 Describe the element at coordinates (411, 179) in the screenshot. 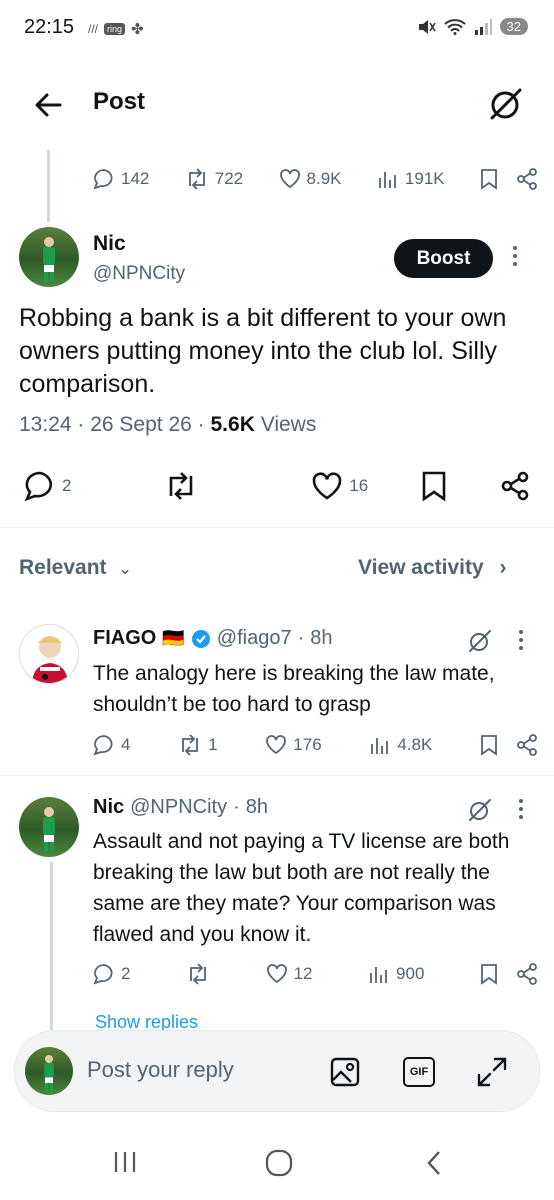

I see `views-action: 191K` at that location.